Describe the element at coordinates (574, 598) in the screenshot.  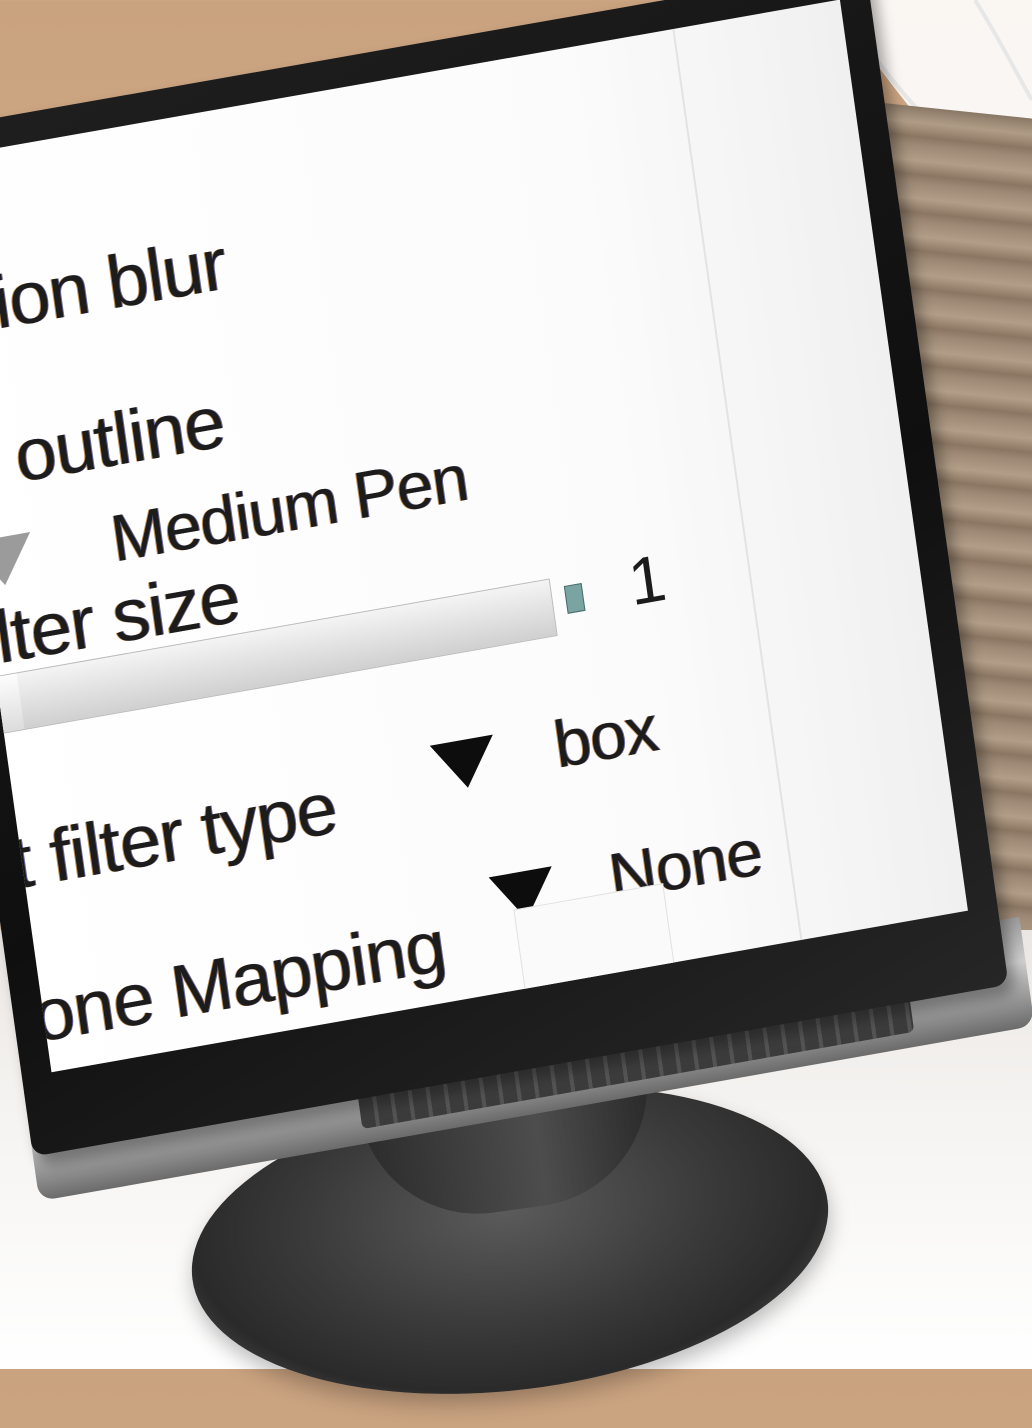
I see `slider-handle` at that location.